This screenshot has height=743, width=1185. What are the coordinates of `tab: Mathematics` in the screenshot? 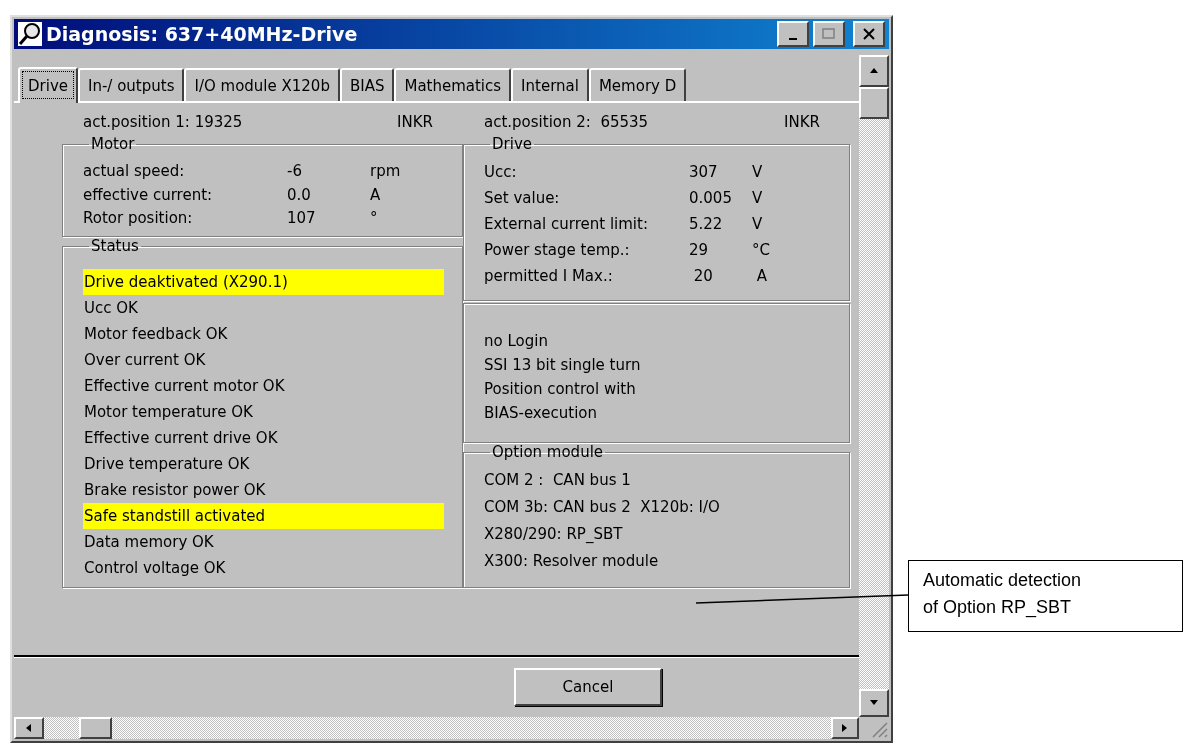 It's located at (453, 84).